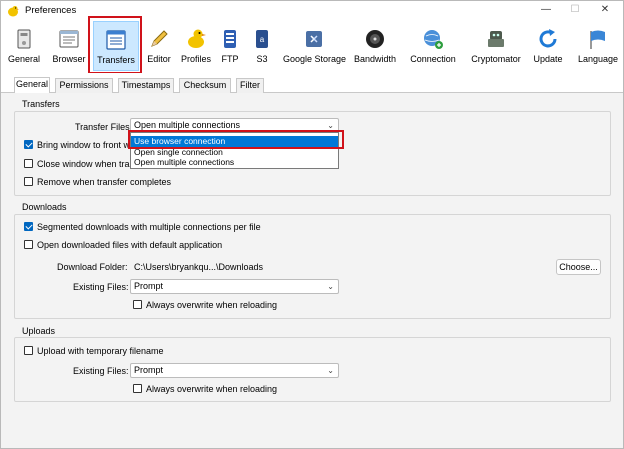 Image resolution: width=624 pixels, height=449 pixels. Describe the element at coordinates (187, 125) in the screenshot. I see `transfer-files-value: Open multiple connections` at that location.